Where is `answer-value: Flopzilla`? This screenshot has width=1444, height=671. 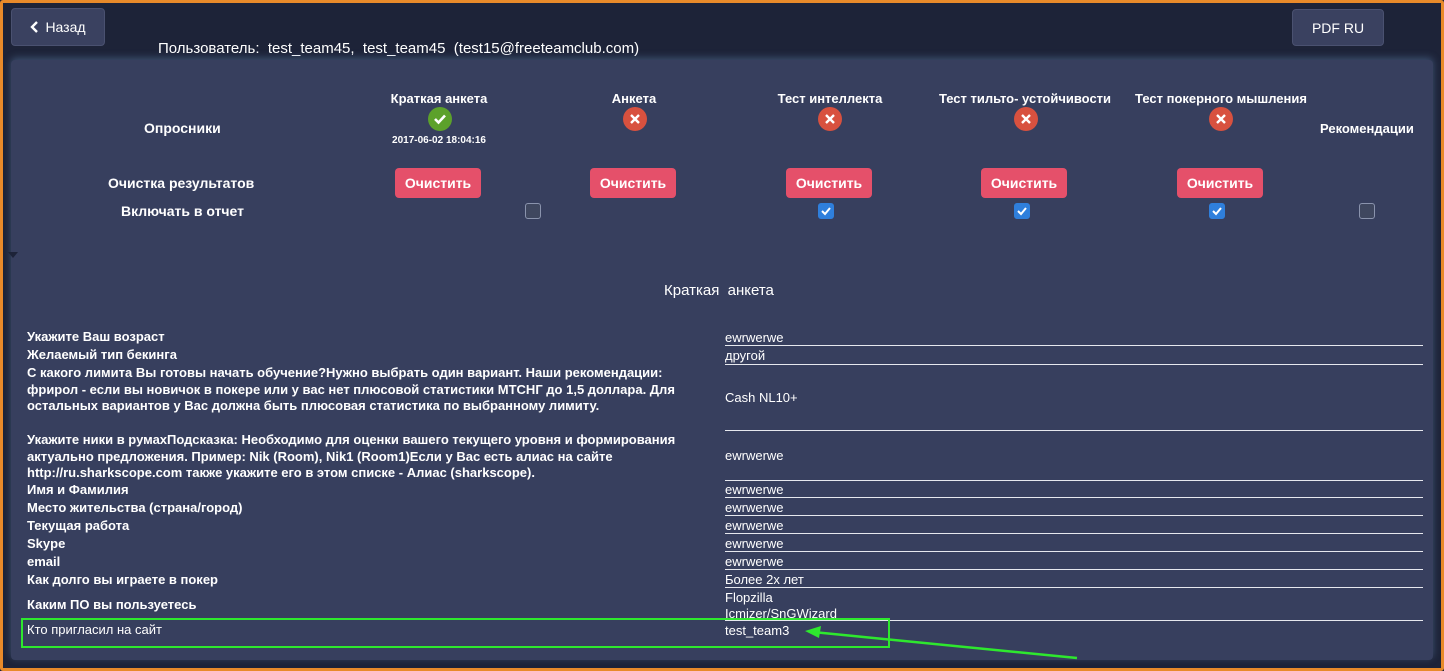
answer-value: Flopzilla is located at coordinates (749, 597).